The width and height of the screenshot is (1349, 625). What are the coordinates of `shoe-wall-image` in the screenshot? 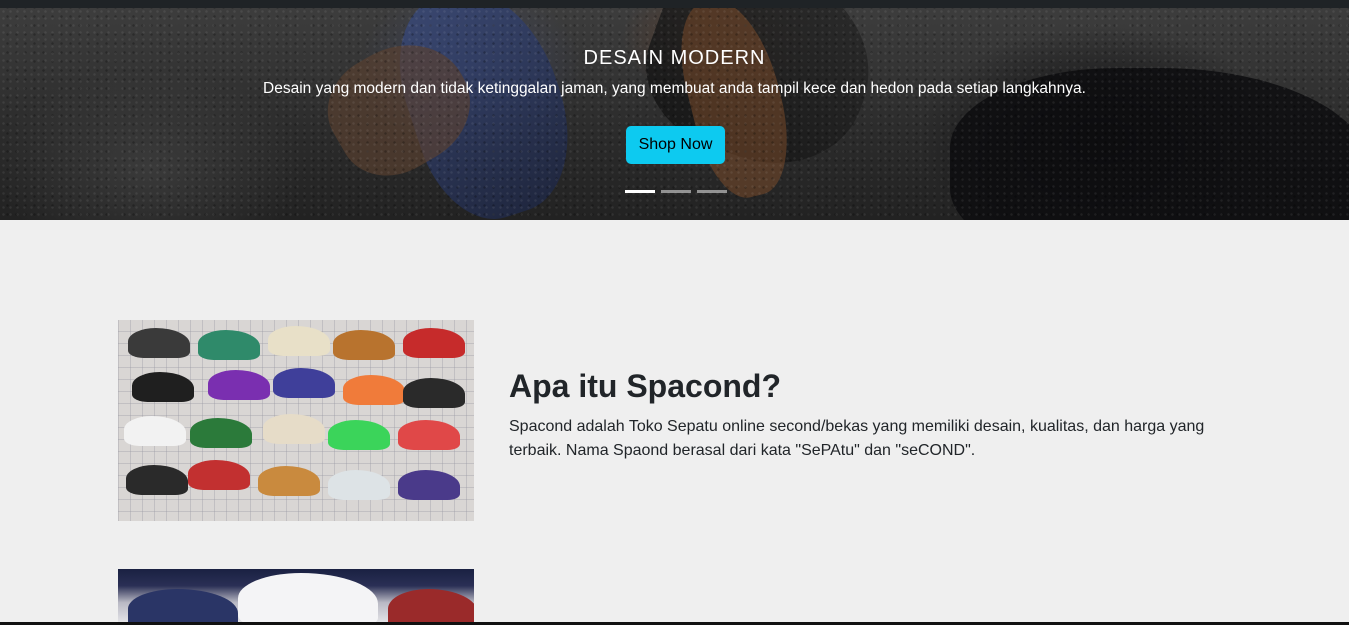 It's located at (296, 420).